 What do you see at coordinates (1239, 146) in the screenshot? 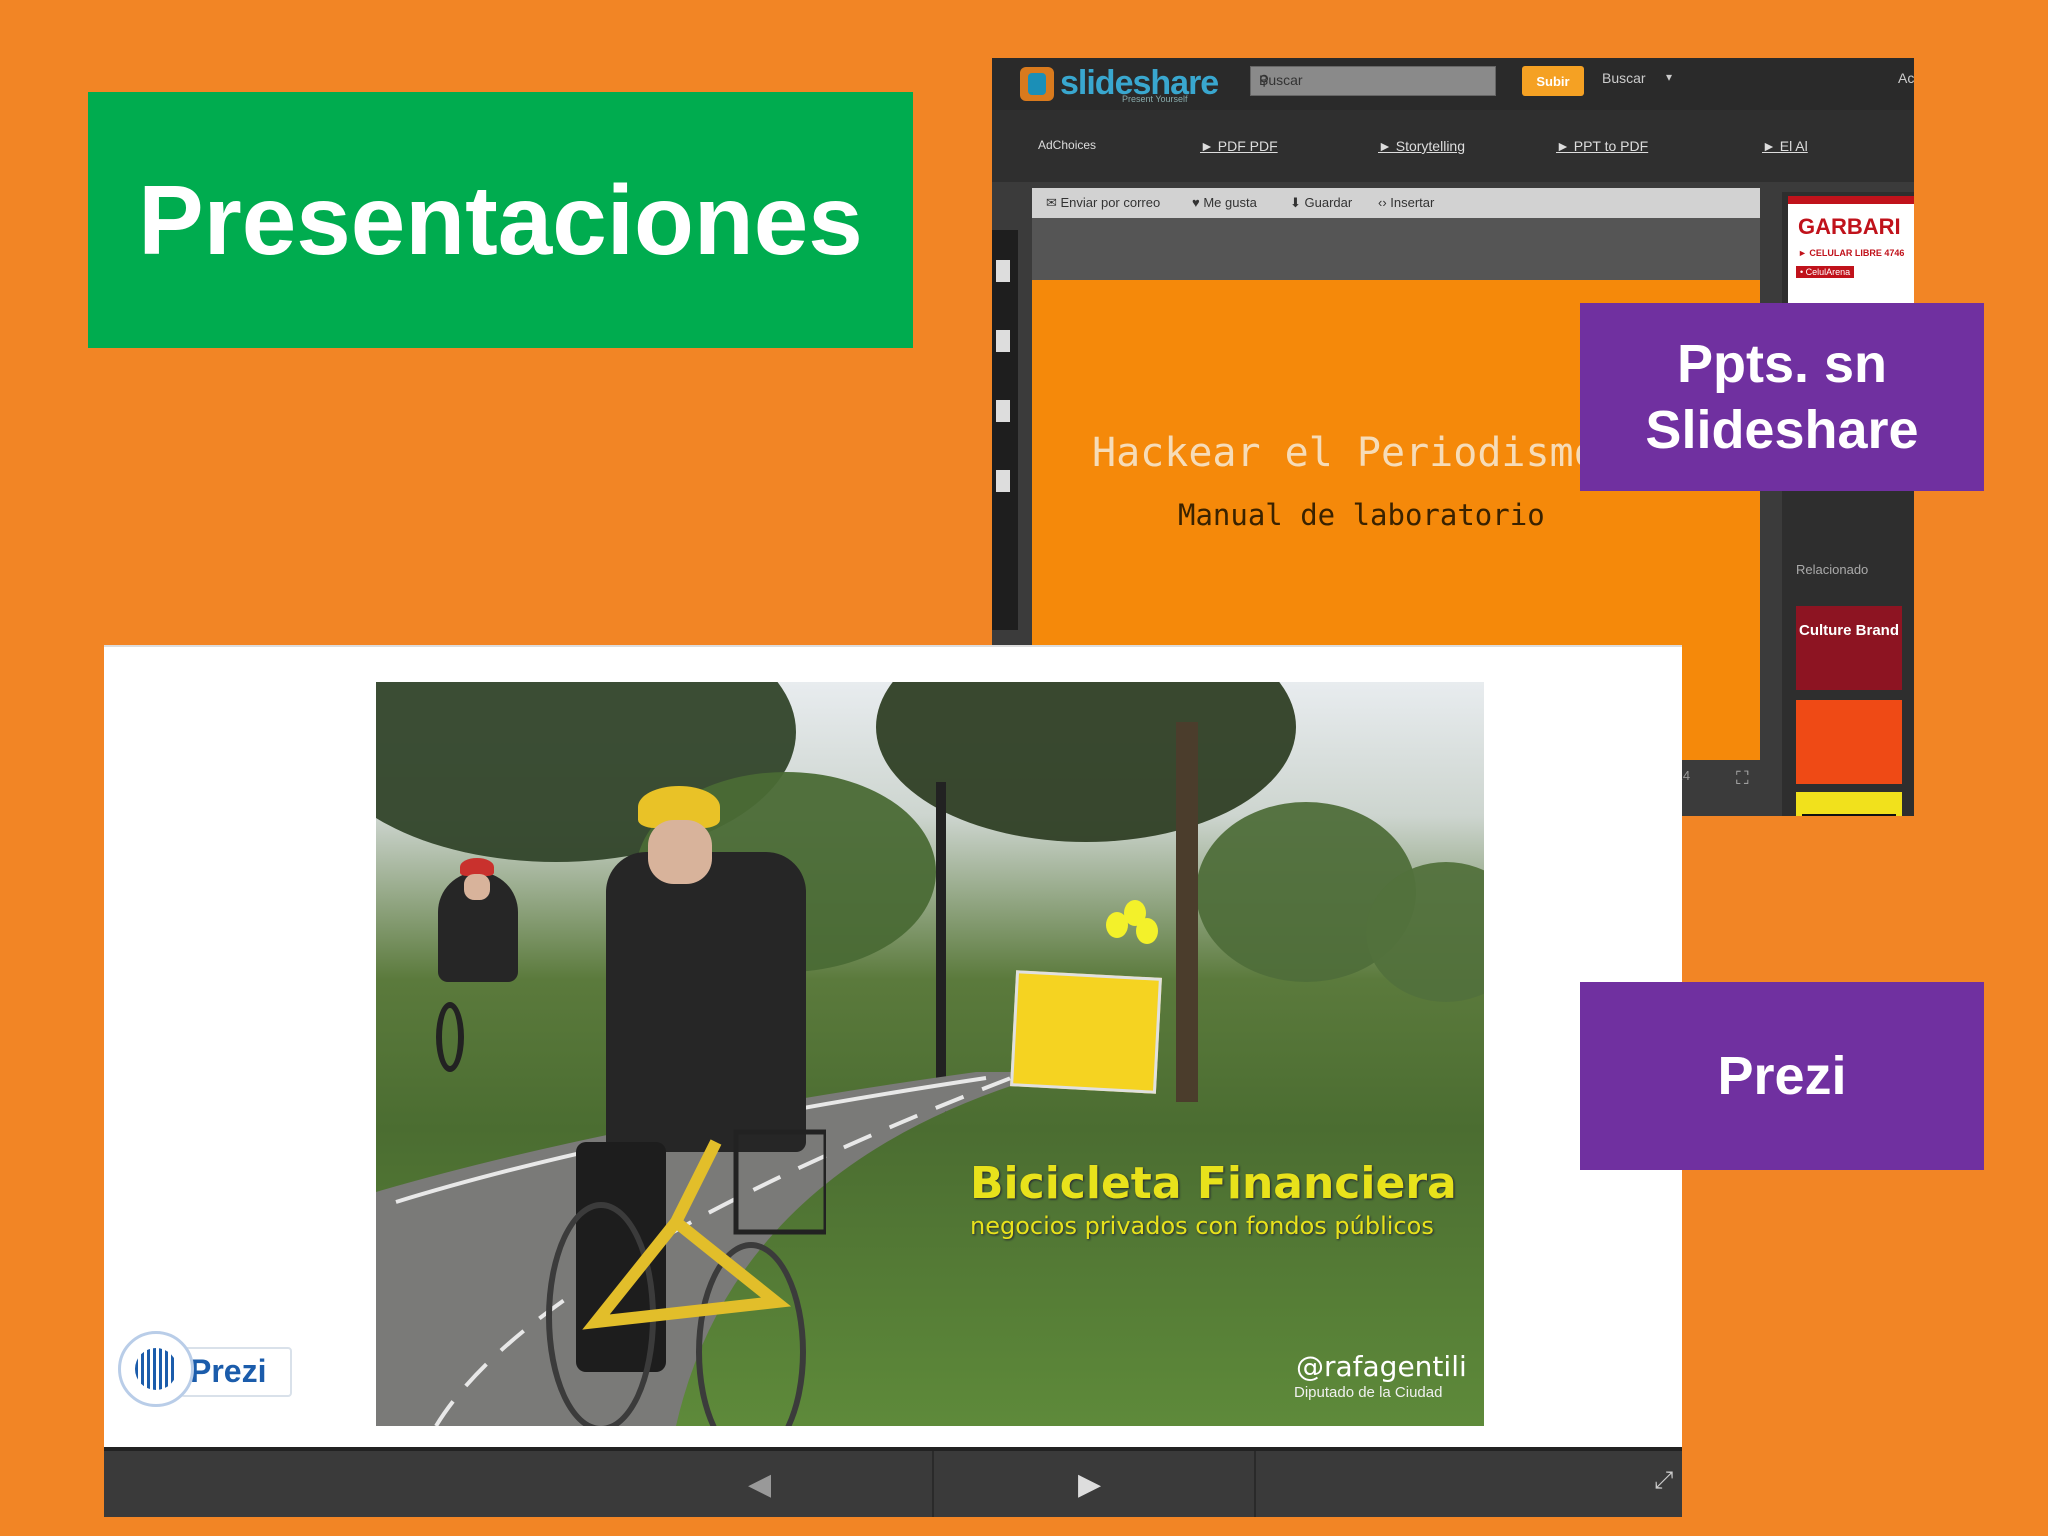
I see `ad-link-pdf: ► PDF PDF` at bounding box center [1239, 146].